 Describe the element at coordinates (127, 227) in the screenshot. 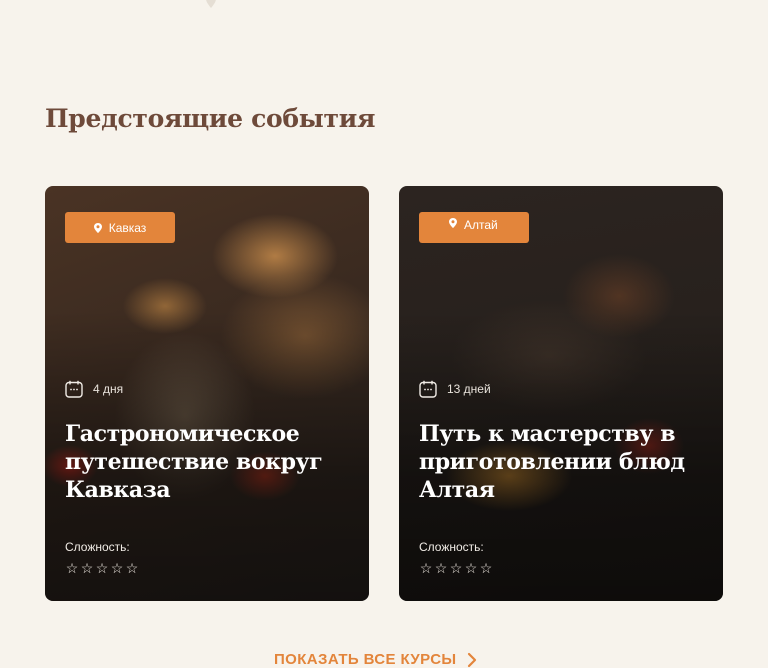

I see `region-label: Кавказ` at that location.